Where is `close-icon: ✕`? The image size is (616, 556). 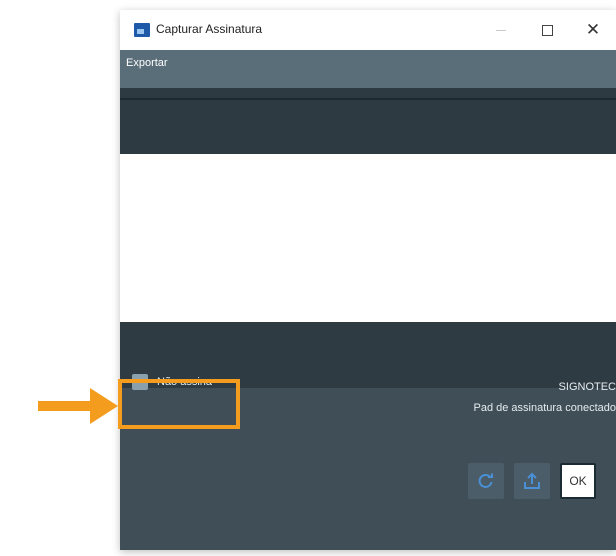
close-icon: ✕ is located at coordinates (593, 29).